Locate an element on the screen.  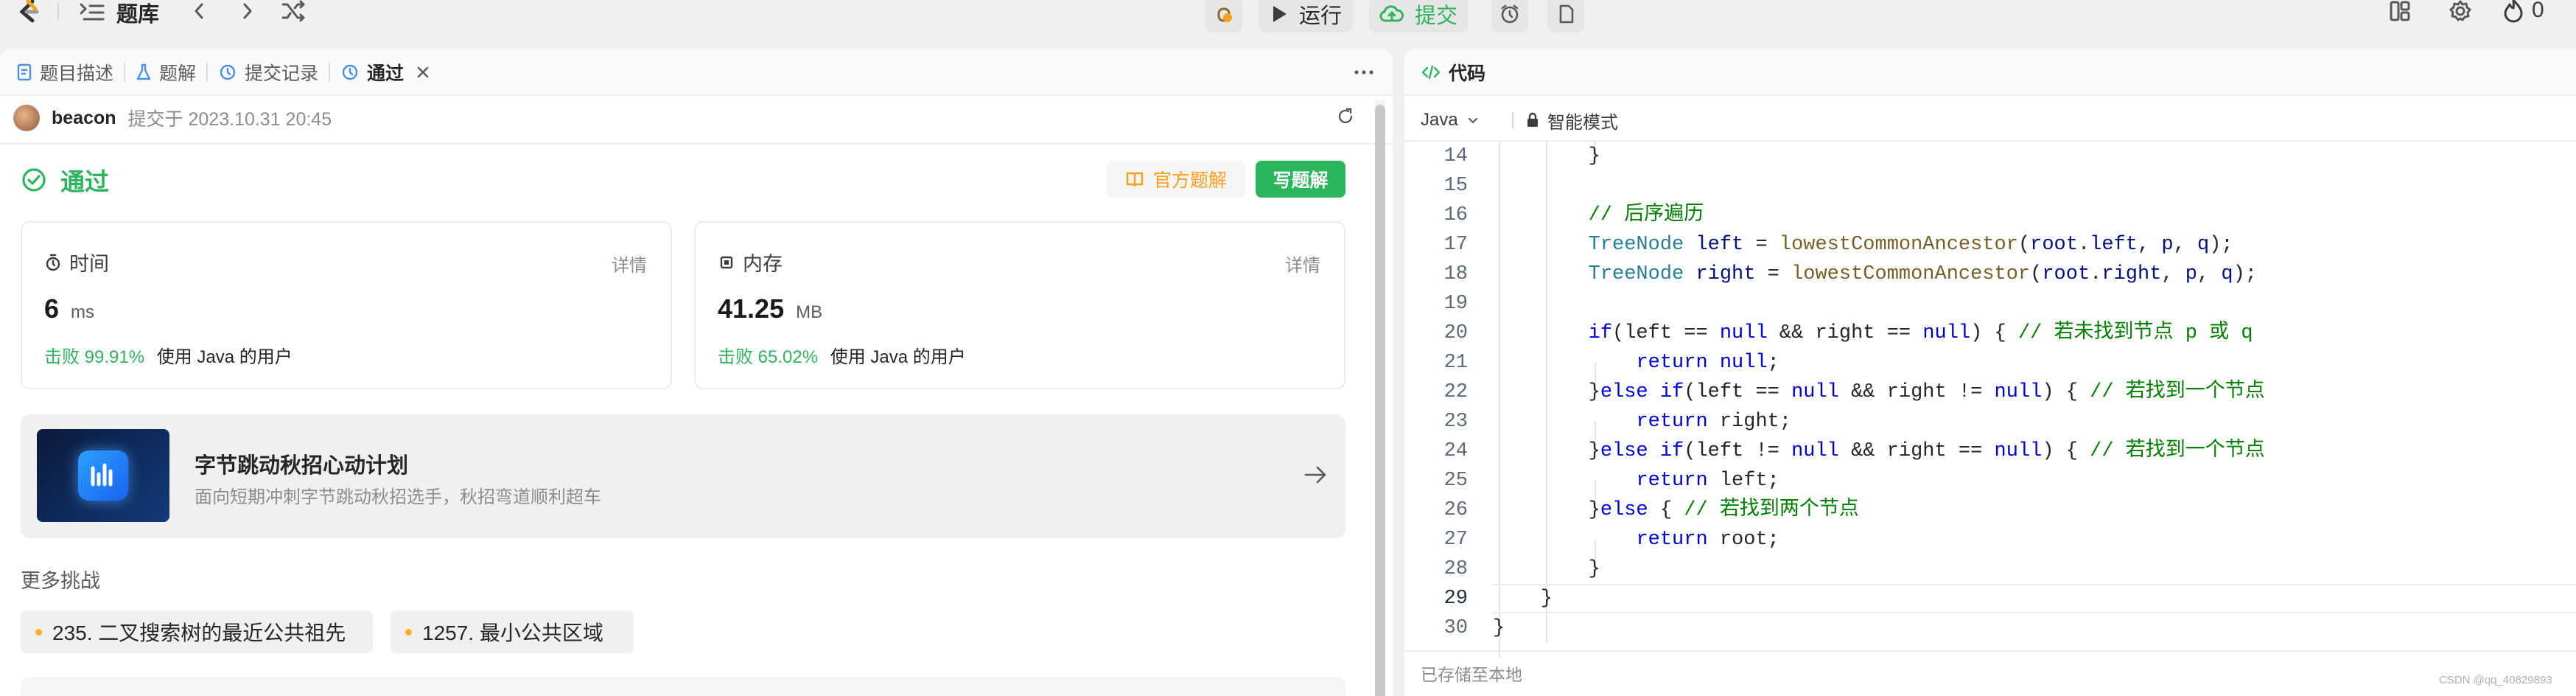
flame-icon is located at coordinates (2513, 12).